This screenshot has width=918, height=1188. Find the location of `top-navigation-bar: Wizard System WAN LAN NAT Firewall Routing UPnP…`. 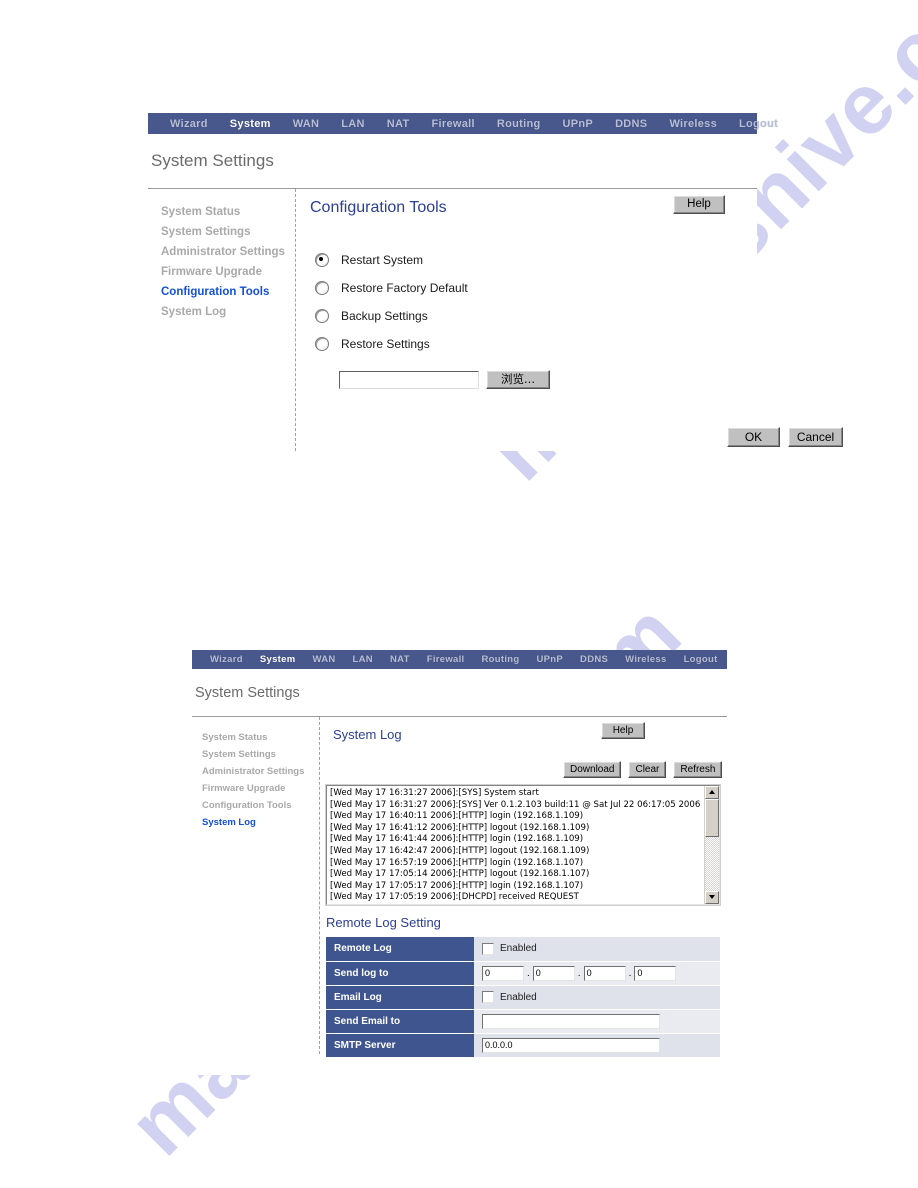

top-navigation-bar: Wizard System WAN LAN NAT Firewall Routing UPnP… is located at coordinates (463, 123).